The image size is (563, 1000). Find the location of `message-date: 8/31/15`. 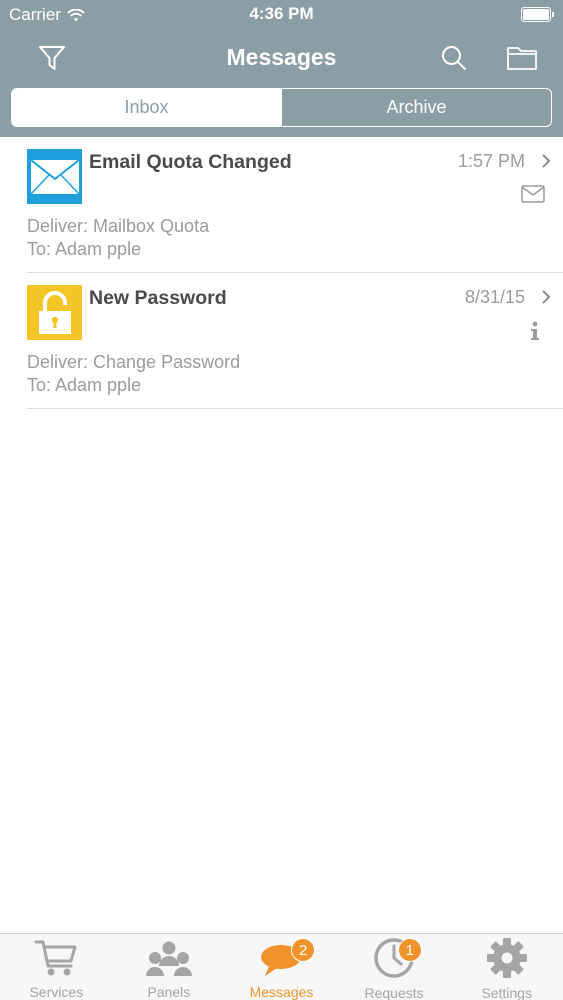

message-date: 8/31/15 is located at coordinates (494, 297).